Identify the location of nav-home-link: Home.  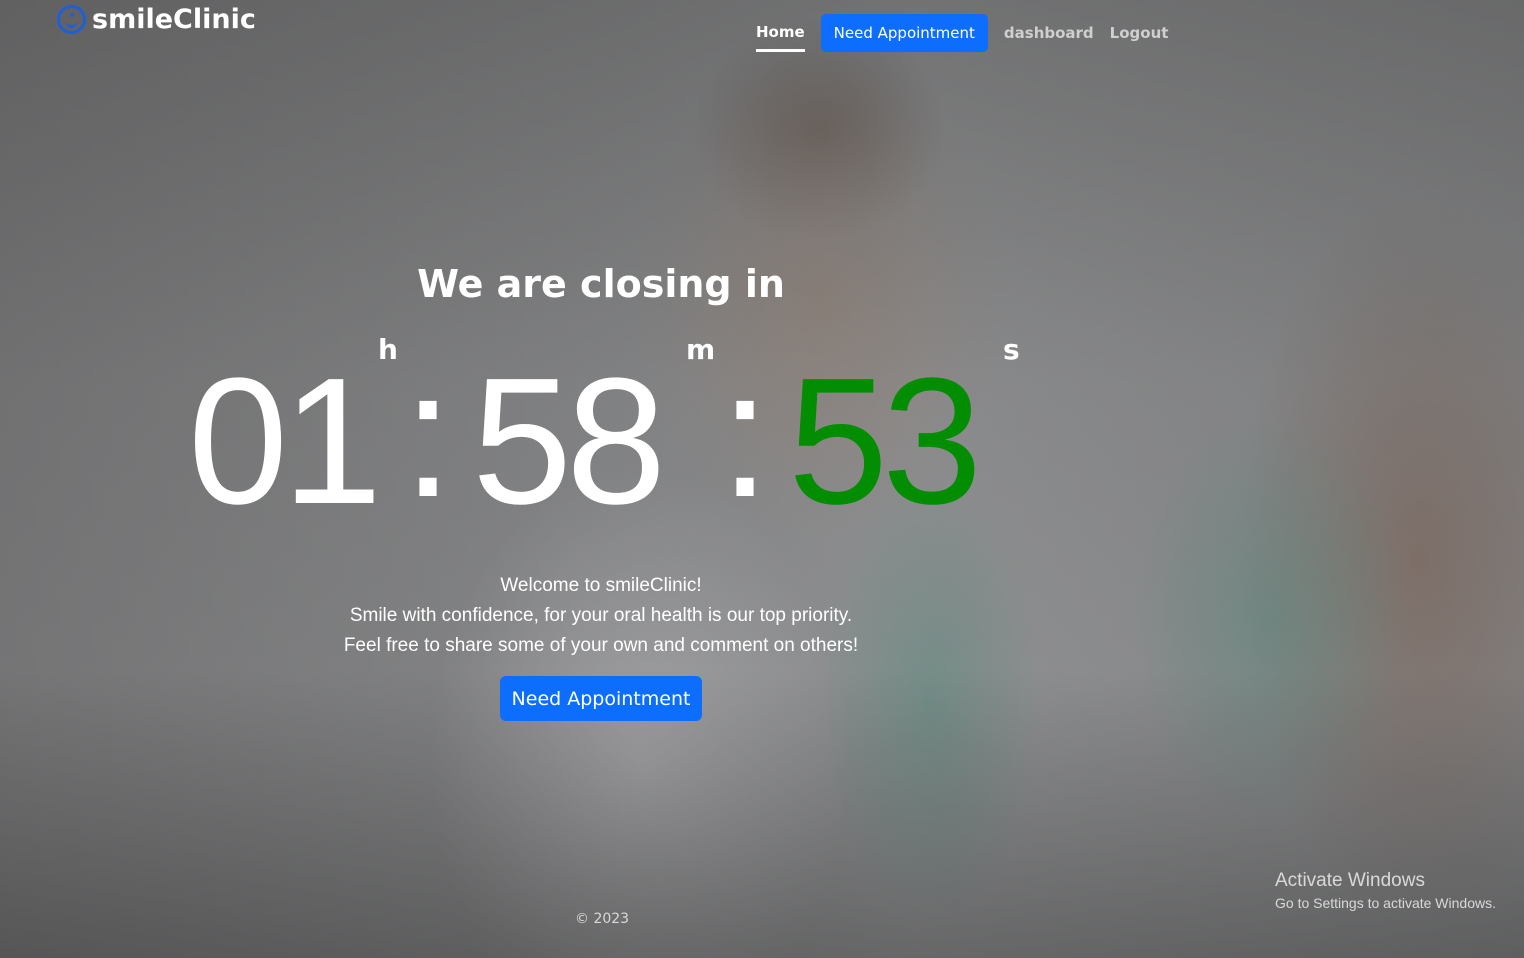
(780, 32).